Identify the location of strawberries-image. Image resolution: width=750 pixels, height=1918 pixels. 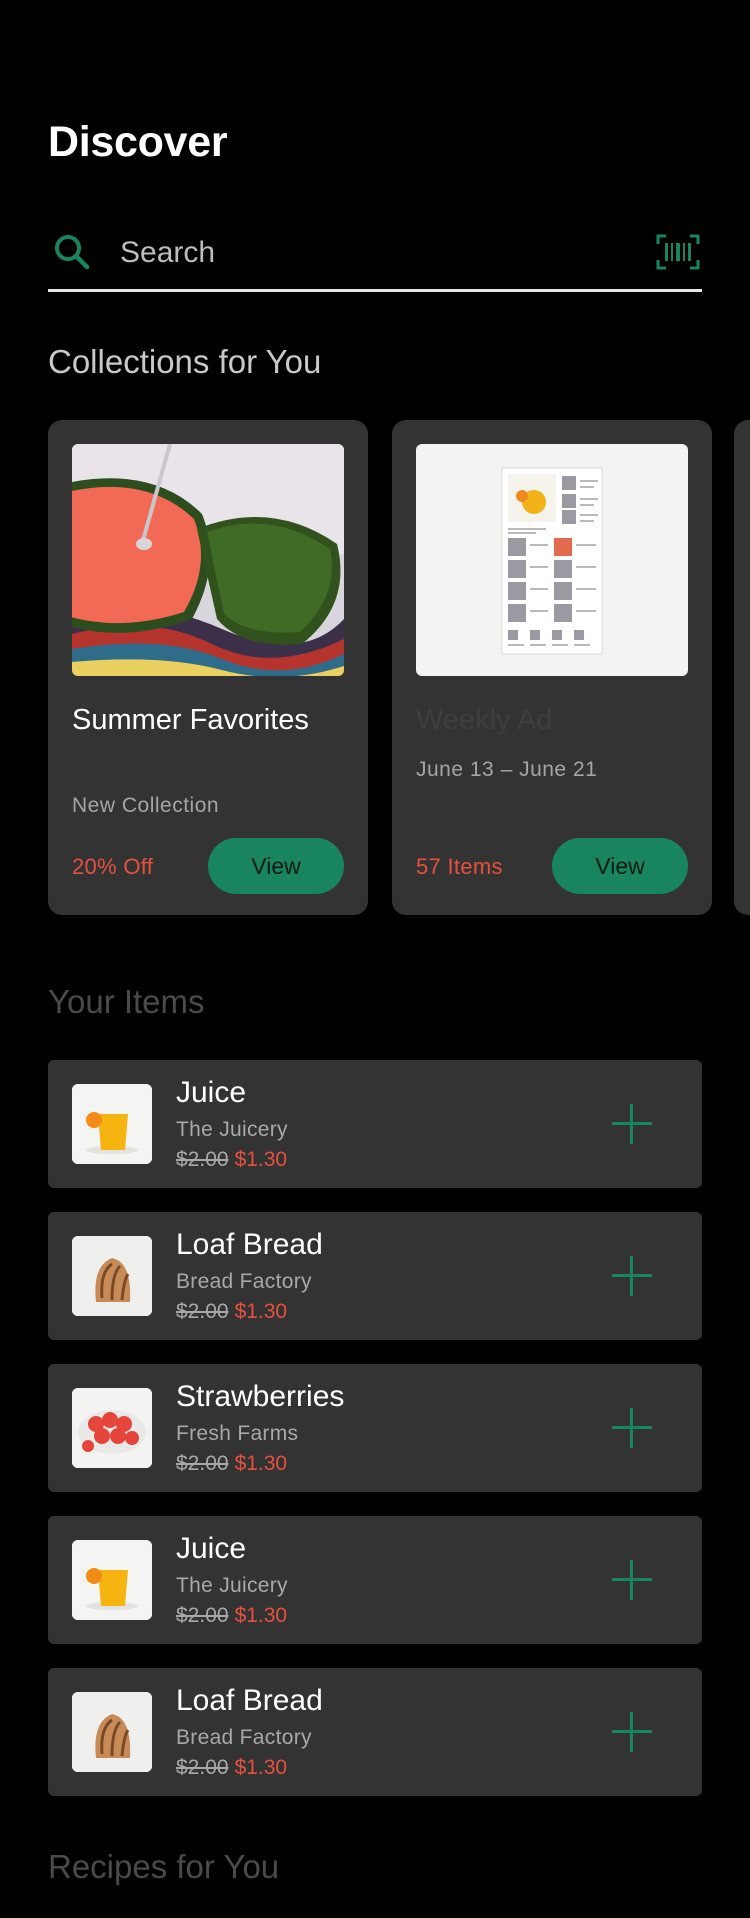
(112, 1428).